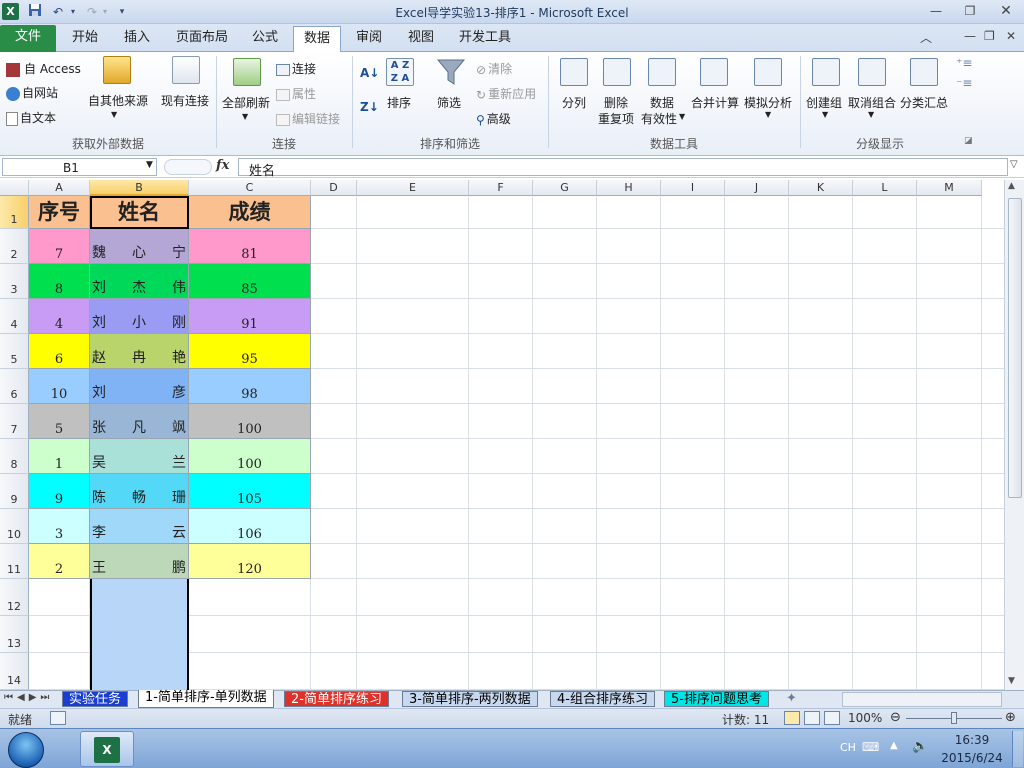  Describe the element at coordinates (59, 188) in the screenshot. I see `column-header-a: A` at that location.